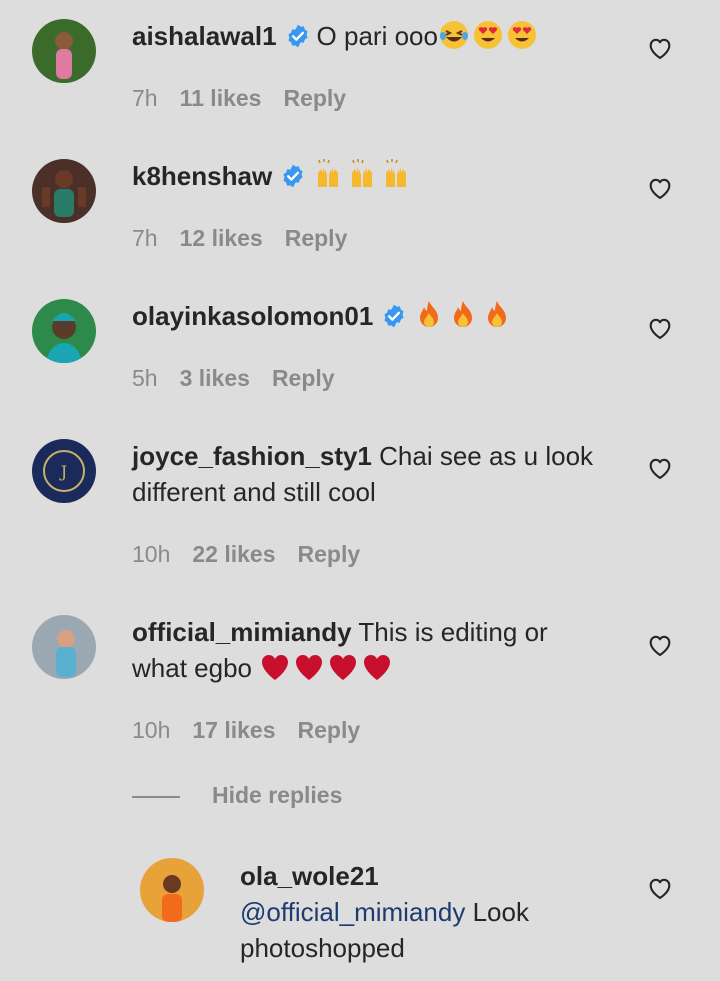 This screenshot has width=720, height=981. I want to click on comment-body: O pari ooo, so click(377, 36).